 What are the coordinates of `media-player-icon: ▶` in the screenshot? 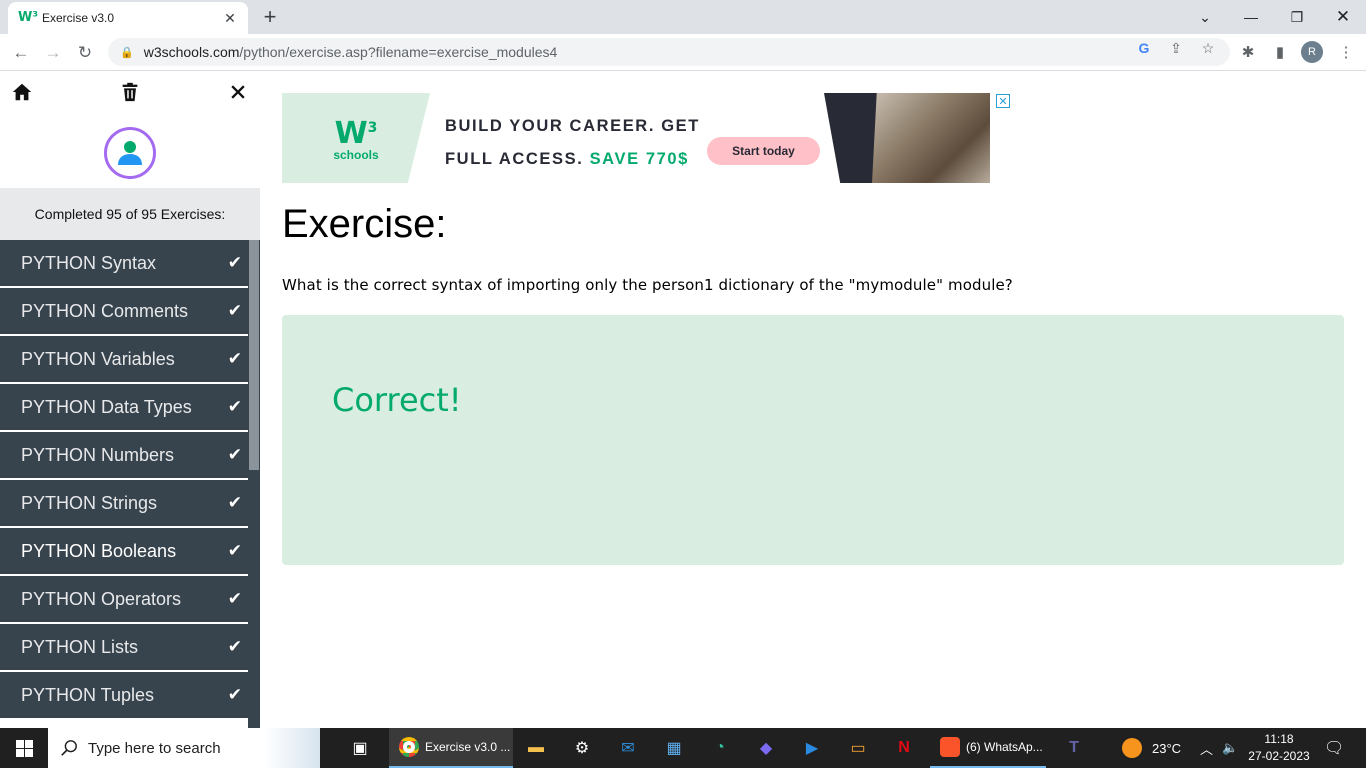 It's located at (812, 748).